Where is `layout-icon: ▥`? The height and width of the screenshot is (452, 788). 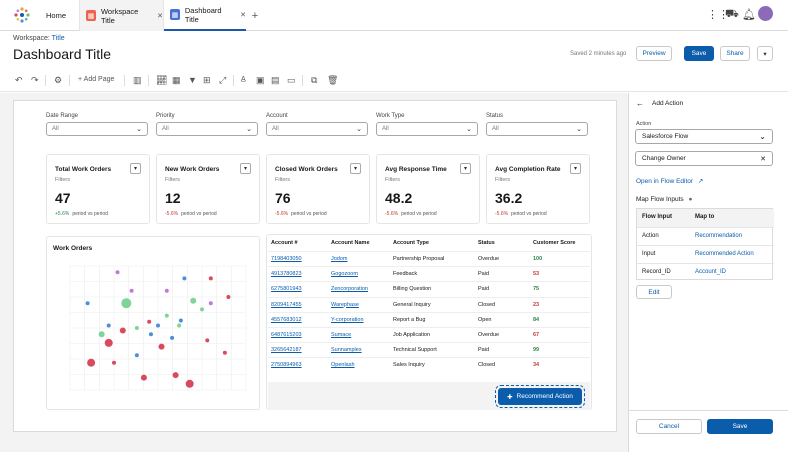 layout-icon: ▥ is located at coordinates (137, 80).